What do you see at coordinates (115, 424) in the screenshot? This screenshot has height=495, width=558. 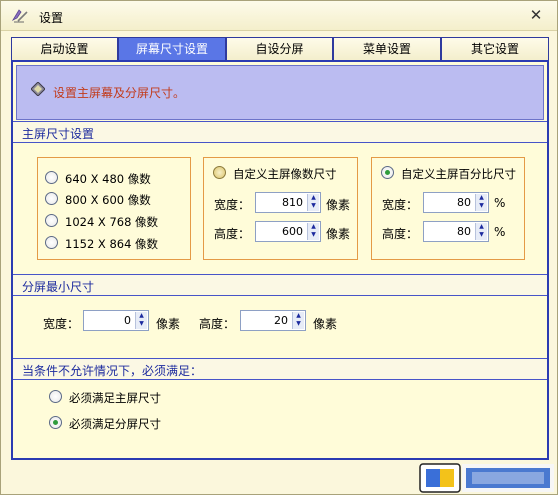 I see `constraint-label-split: 必须满足分屏尺寸` at bounding box center [115, 424].